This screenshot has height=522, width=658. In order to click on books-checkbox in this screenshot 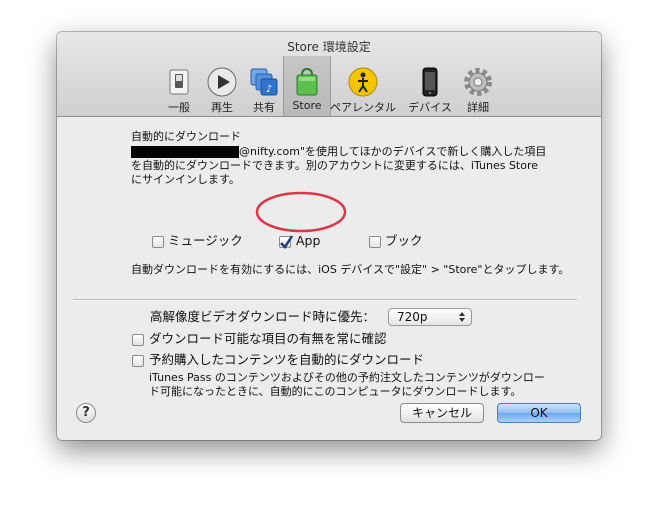, I will do `click(375, 242)`.